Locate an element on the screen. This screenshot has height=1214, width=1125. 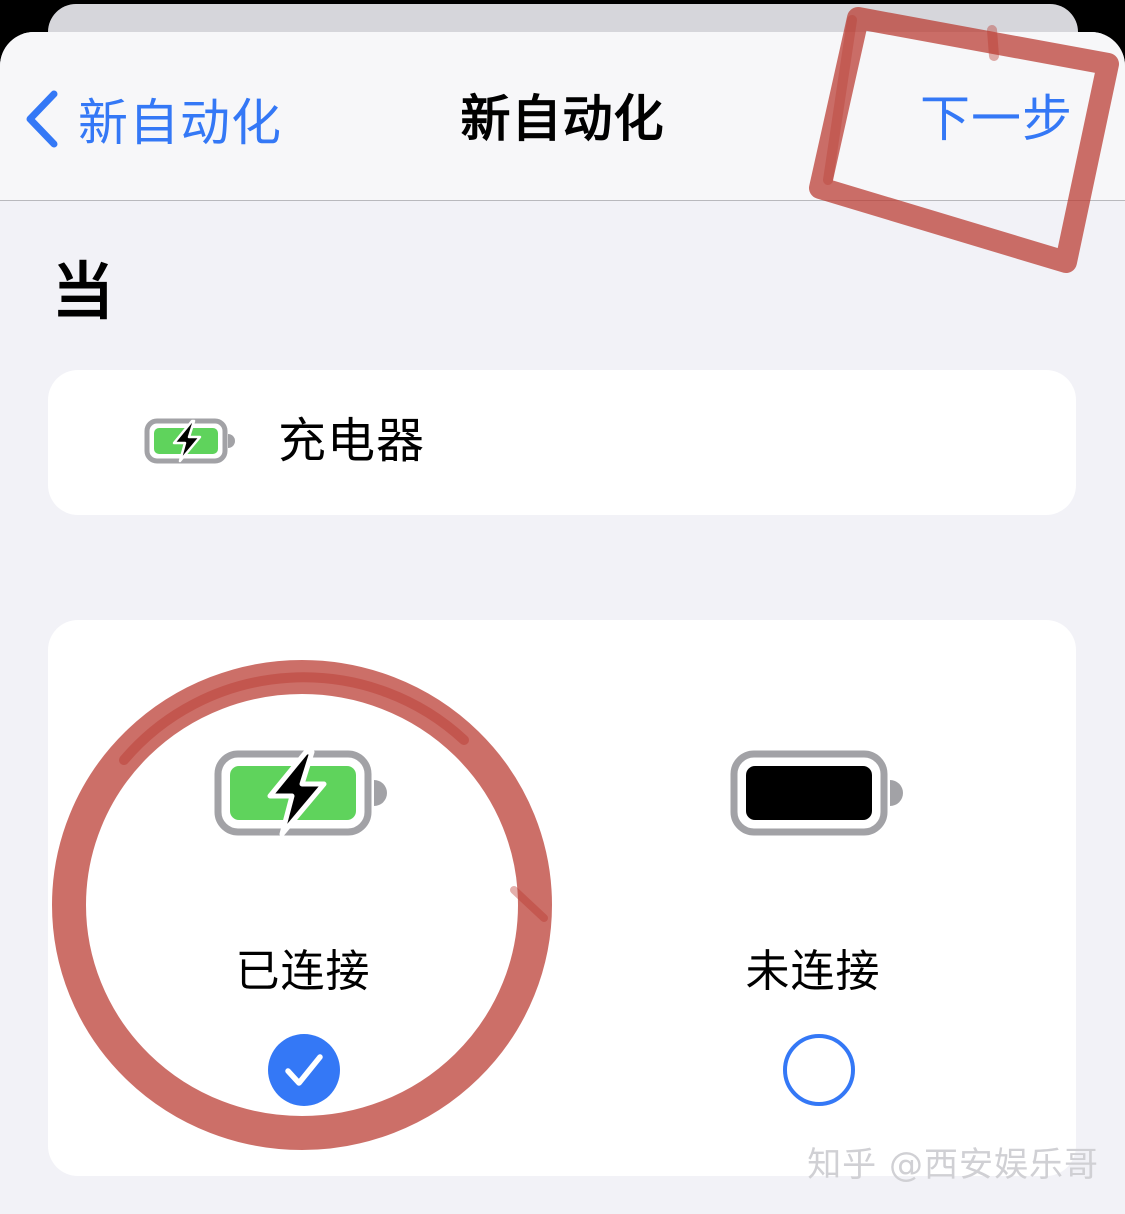
checkmark-icon is located at coordinates (304, 1070).